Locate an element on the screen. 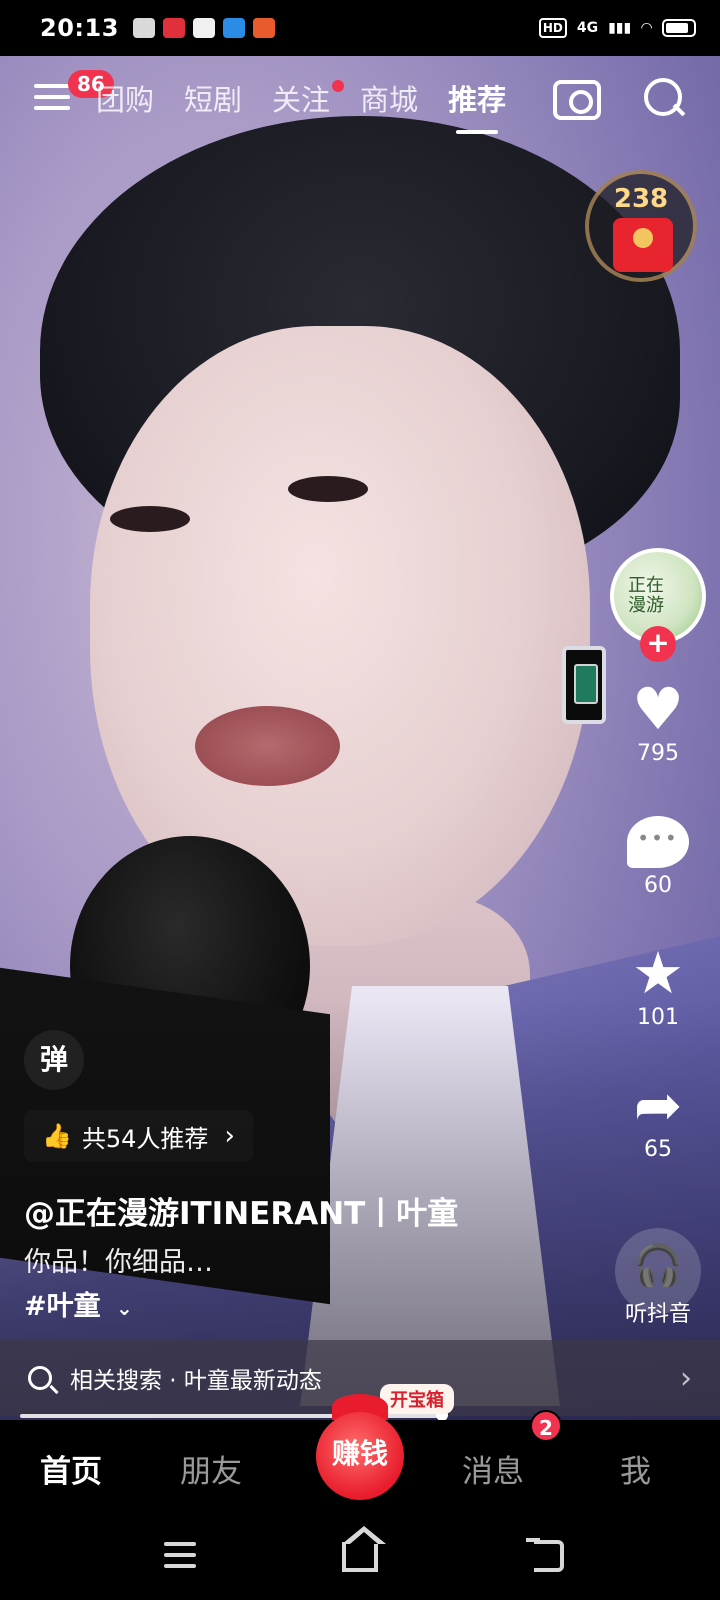 The width and height of the screenshot is (720, 1600). tab-recommended: 推荐 is located at coordinates (477, 106).